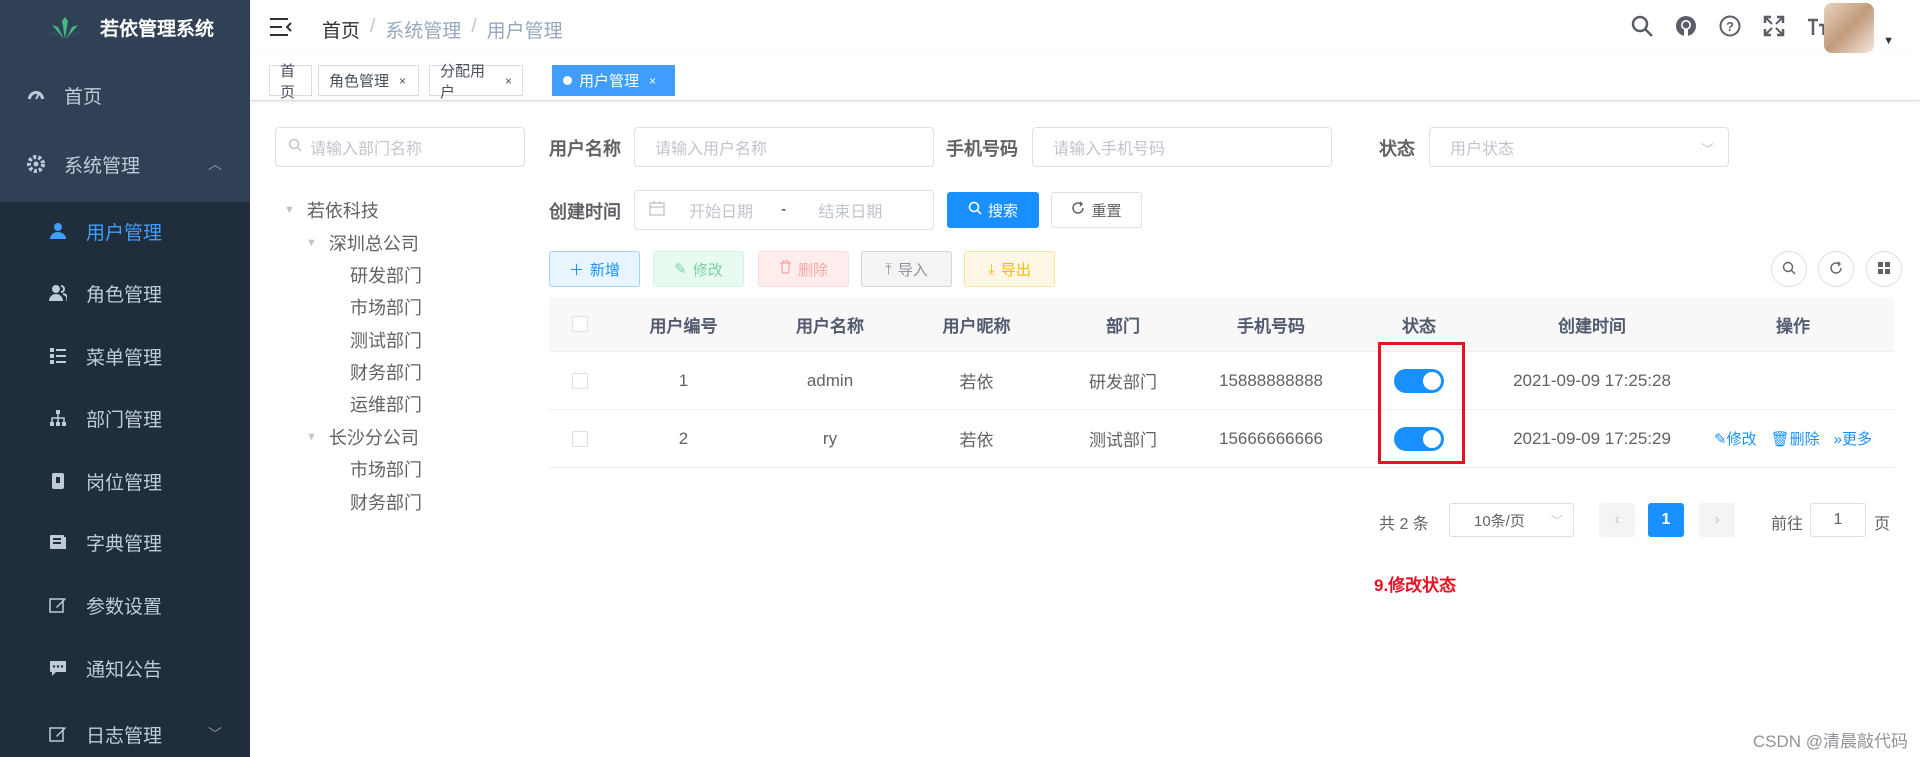  Describe the element at coordinates (125, 542) in the screenshot. I see `sidebar-item-dict: 字典管理` at that location.